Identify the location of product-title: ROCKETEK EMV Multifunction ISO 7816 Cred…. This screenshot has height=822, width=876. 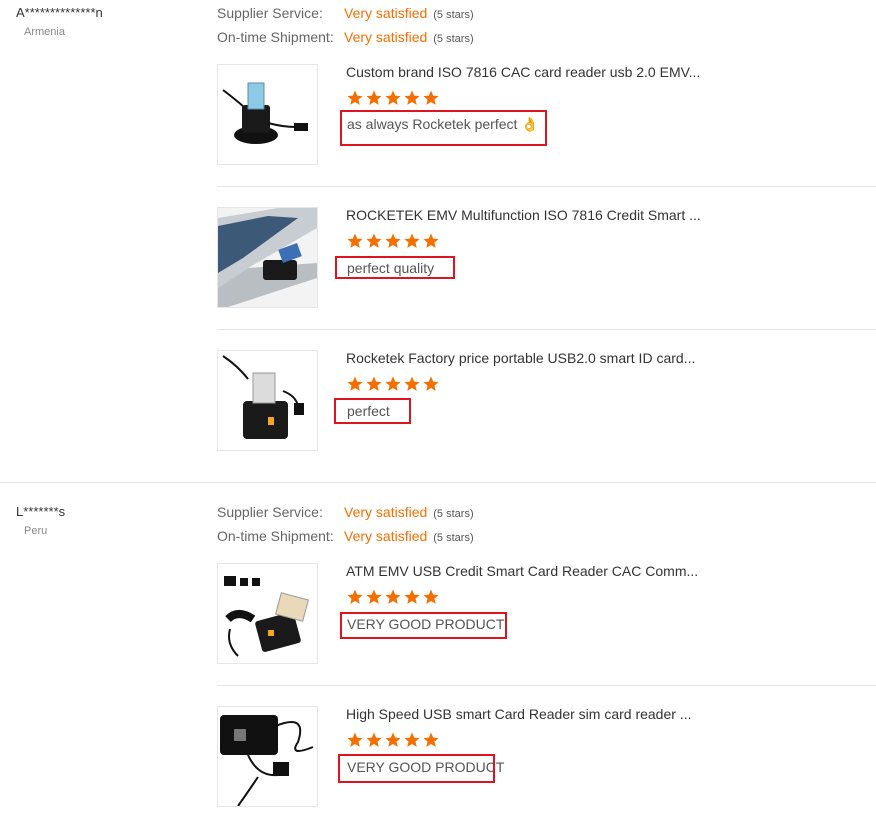
(523, 215).